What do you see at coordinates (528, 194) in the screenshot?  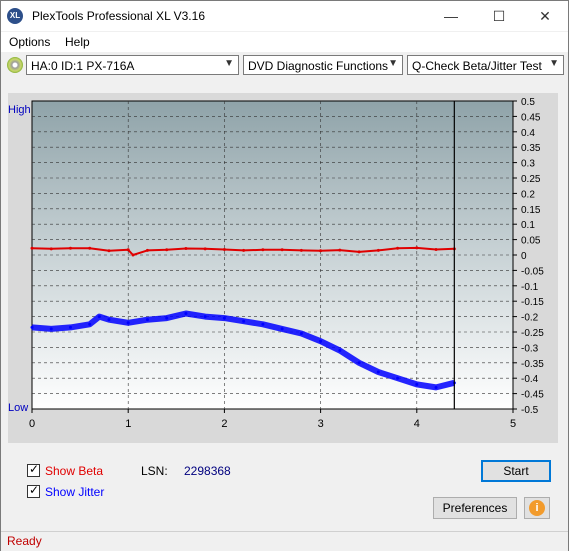 I see `right-tick-label: 0.2` at bounding box center [528, 194].